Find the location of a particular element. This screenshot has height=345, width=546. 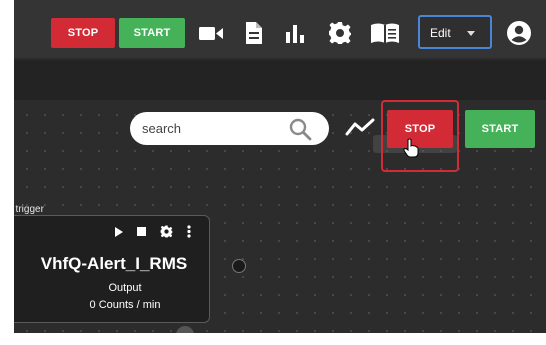

book-icon is located at coordinates (385, 33).